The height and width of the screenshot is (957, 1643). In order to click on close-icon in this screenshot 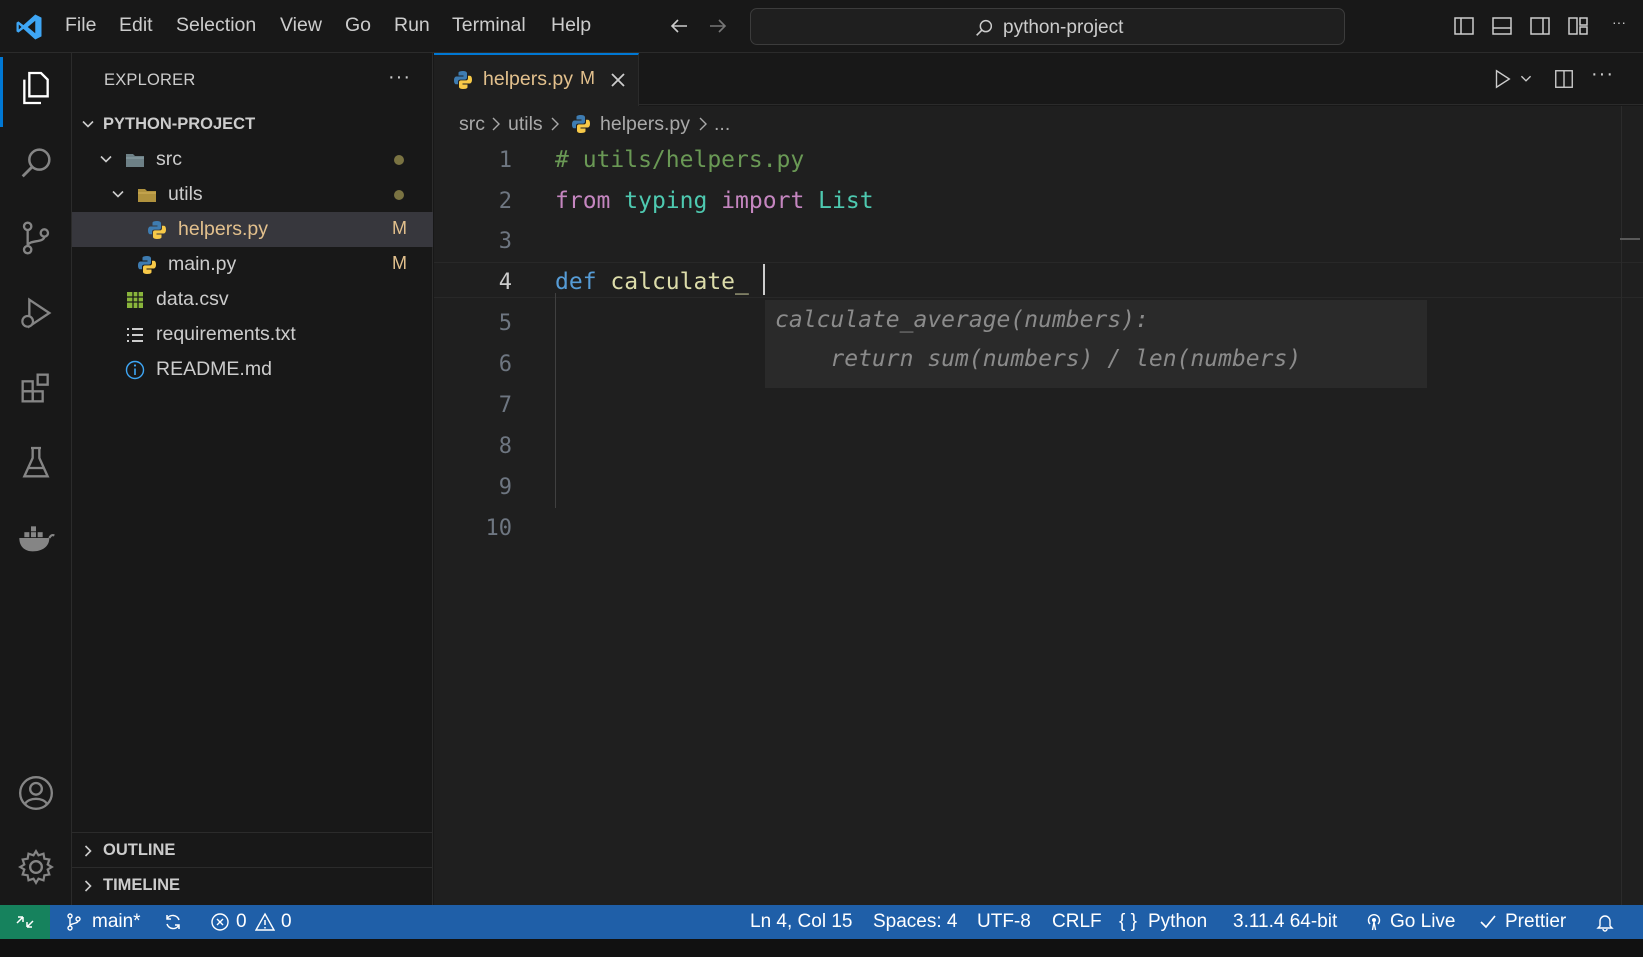, I will do `click(618, 80)`.